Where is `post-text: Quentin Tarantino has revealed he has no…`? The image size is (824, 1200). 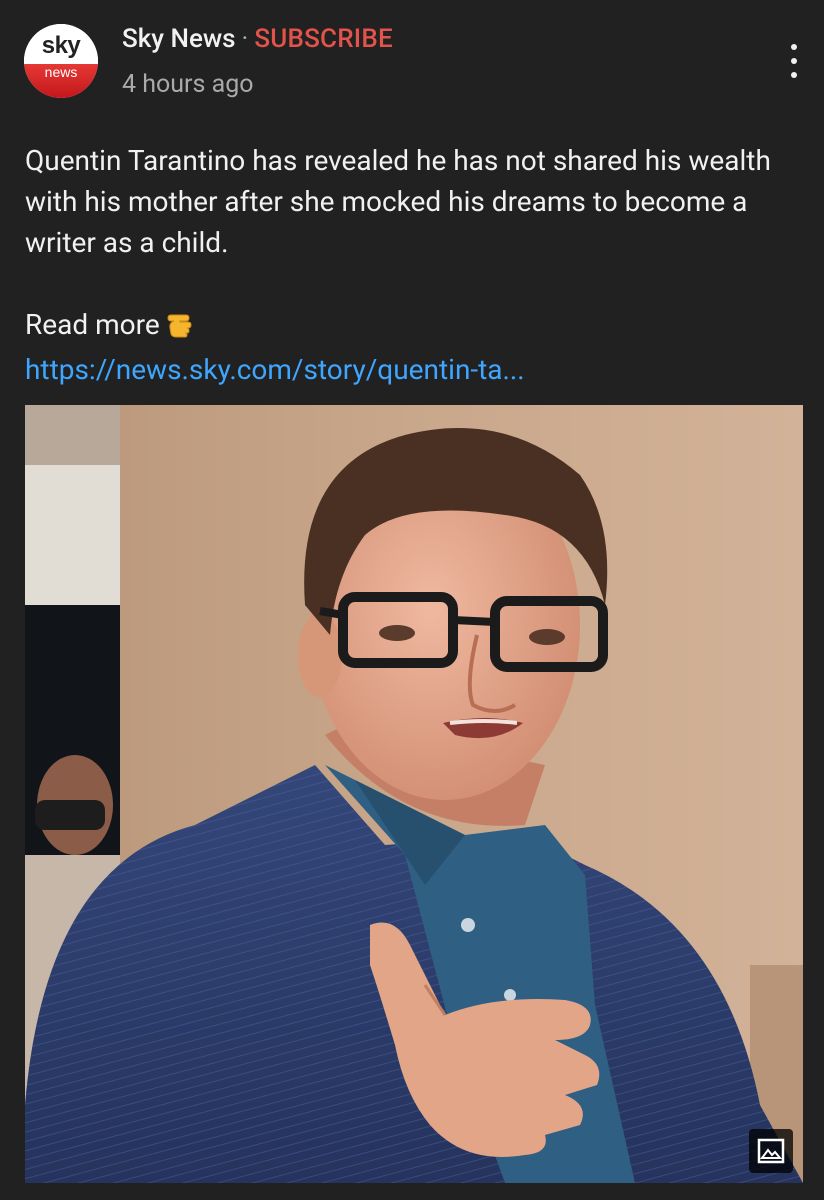 post-text: Quentin Tarantino has revealed he has no… is located at coordinates (398, 201).